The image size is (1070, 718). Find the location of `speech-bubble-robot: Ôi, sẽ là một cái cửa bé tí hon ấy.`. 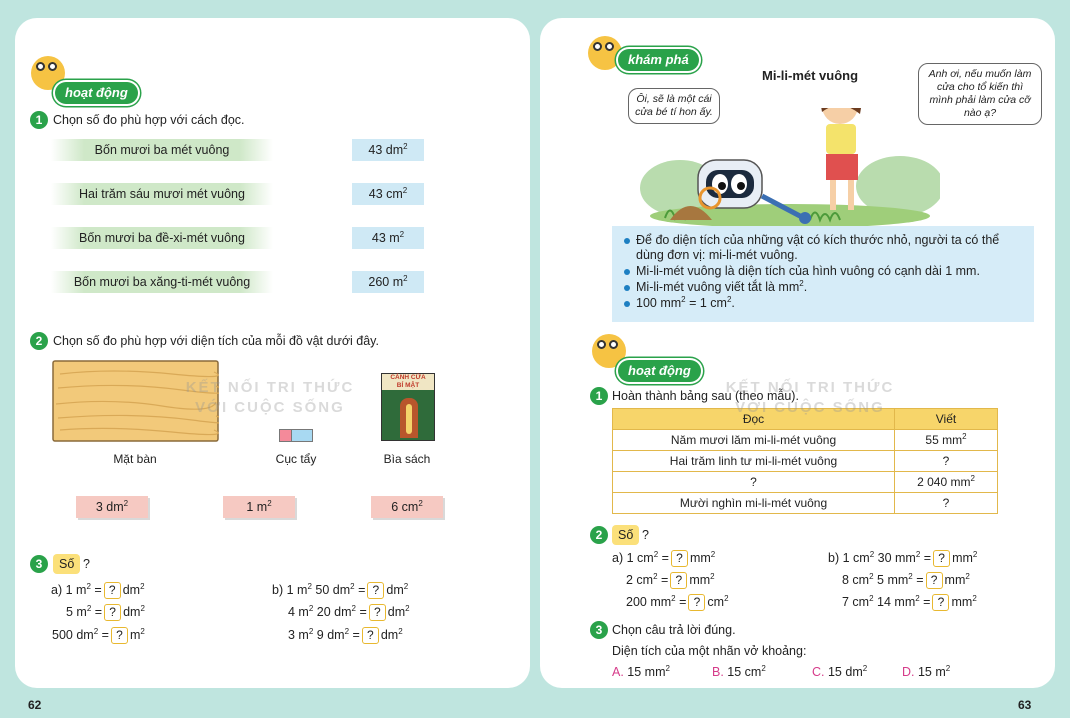

speech-bubble-robot: Ôi, sẽ là một cái cửa bé tí hon ấy. is located at coordinates (674, 106).